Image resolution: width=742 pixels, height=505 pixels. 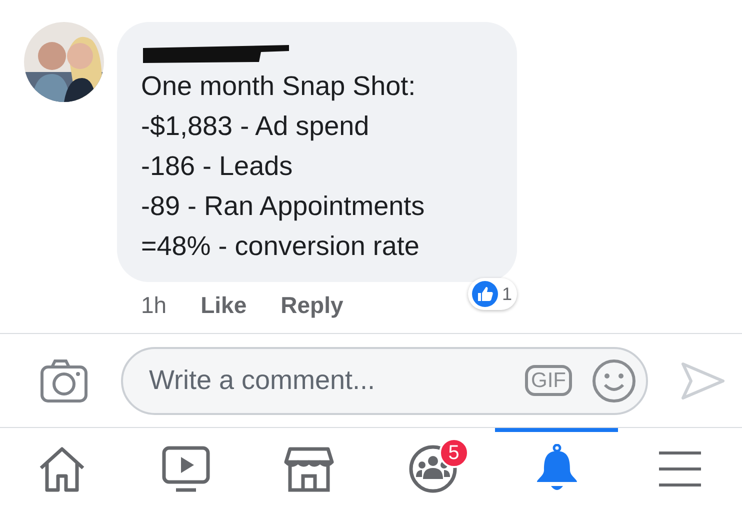 I want to click on gif-button: GIF, so click(x=548, y=380).